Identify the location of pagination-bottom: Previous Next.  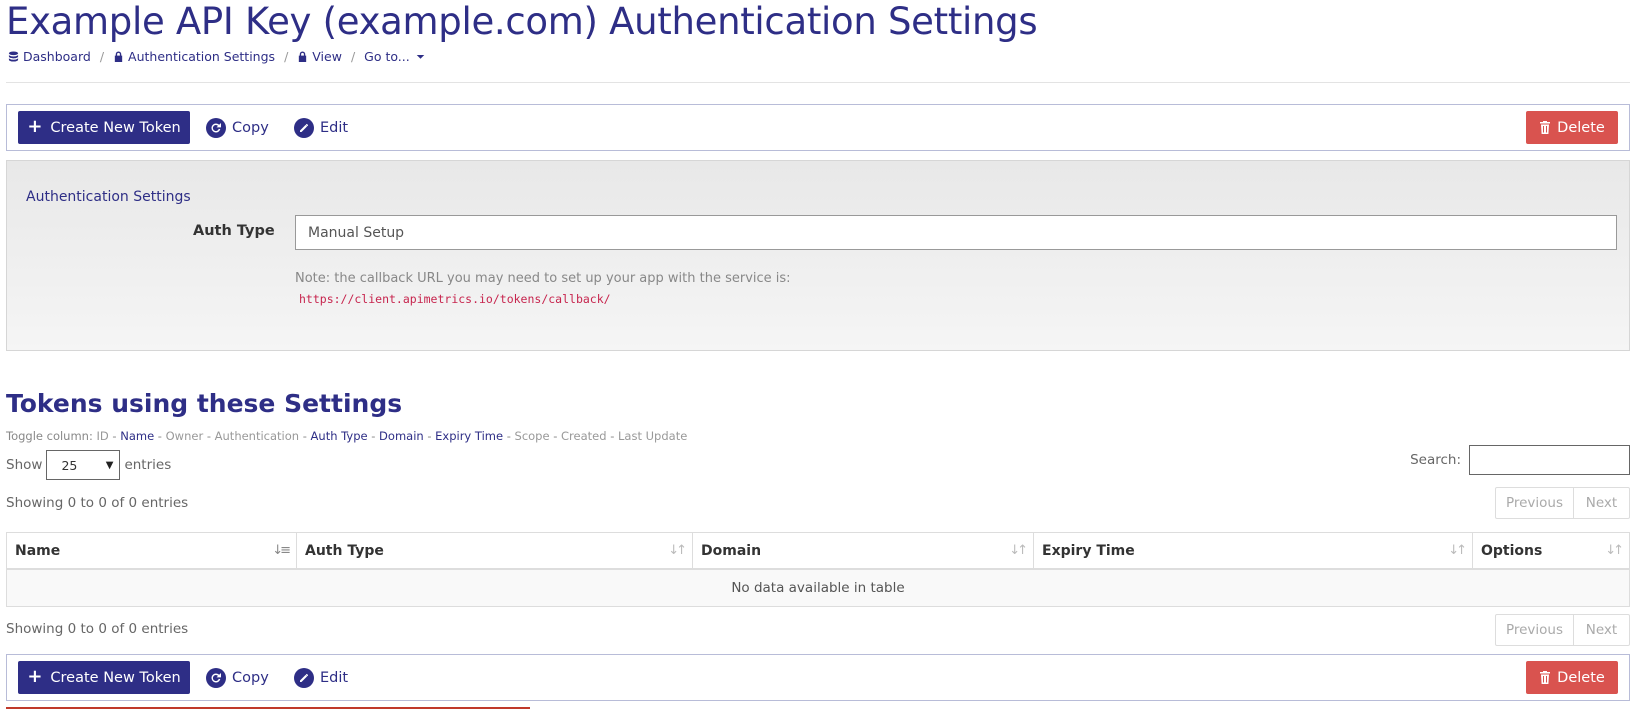
(1562, 630).